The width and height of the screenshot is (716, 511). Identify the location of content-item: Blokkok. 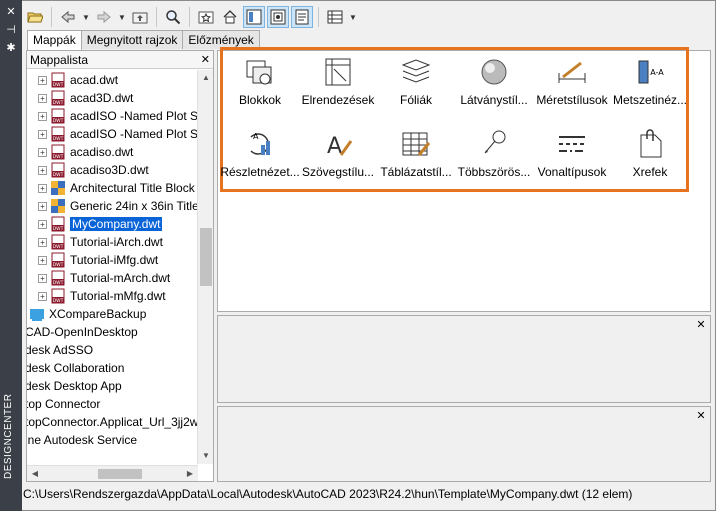
(260, 85).